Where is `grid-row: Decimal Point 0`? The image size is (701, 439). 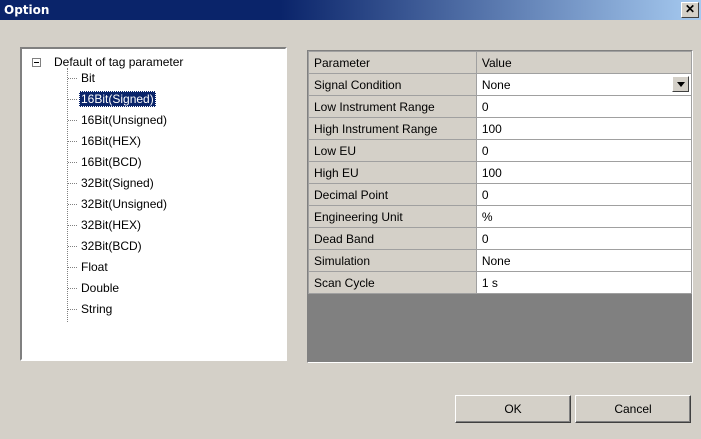
grid-row: Decimal Point 0 is located at coordinates (500, 194).